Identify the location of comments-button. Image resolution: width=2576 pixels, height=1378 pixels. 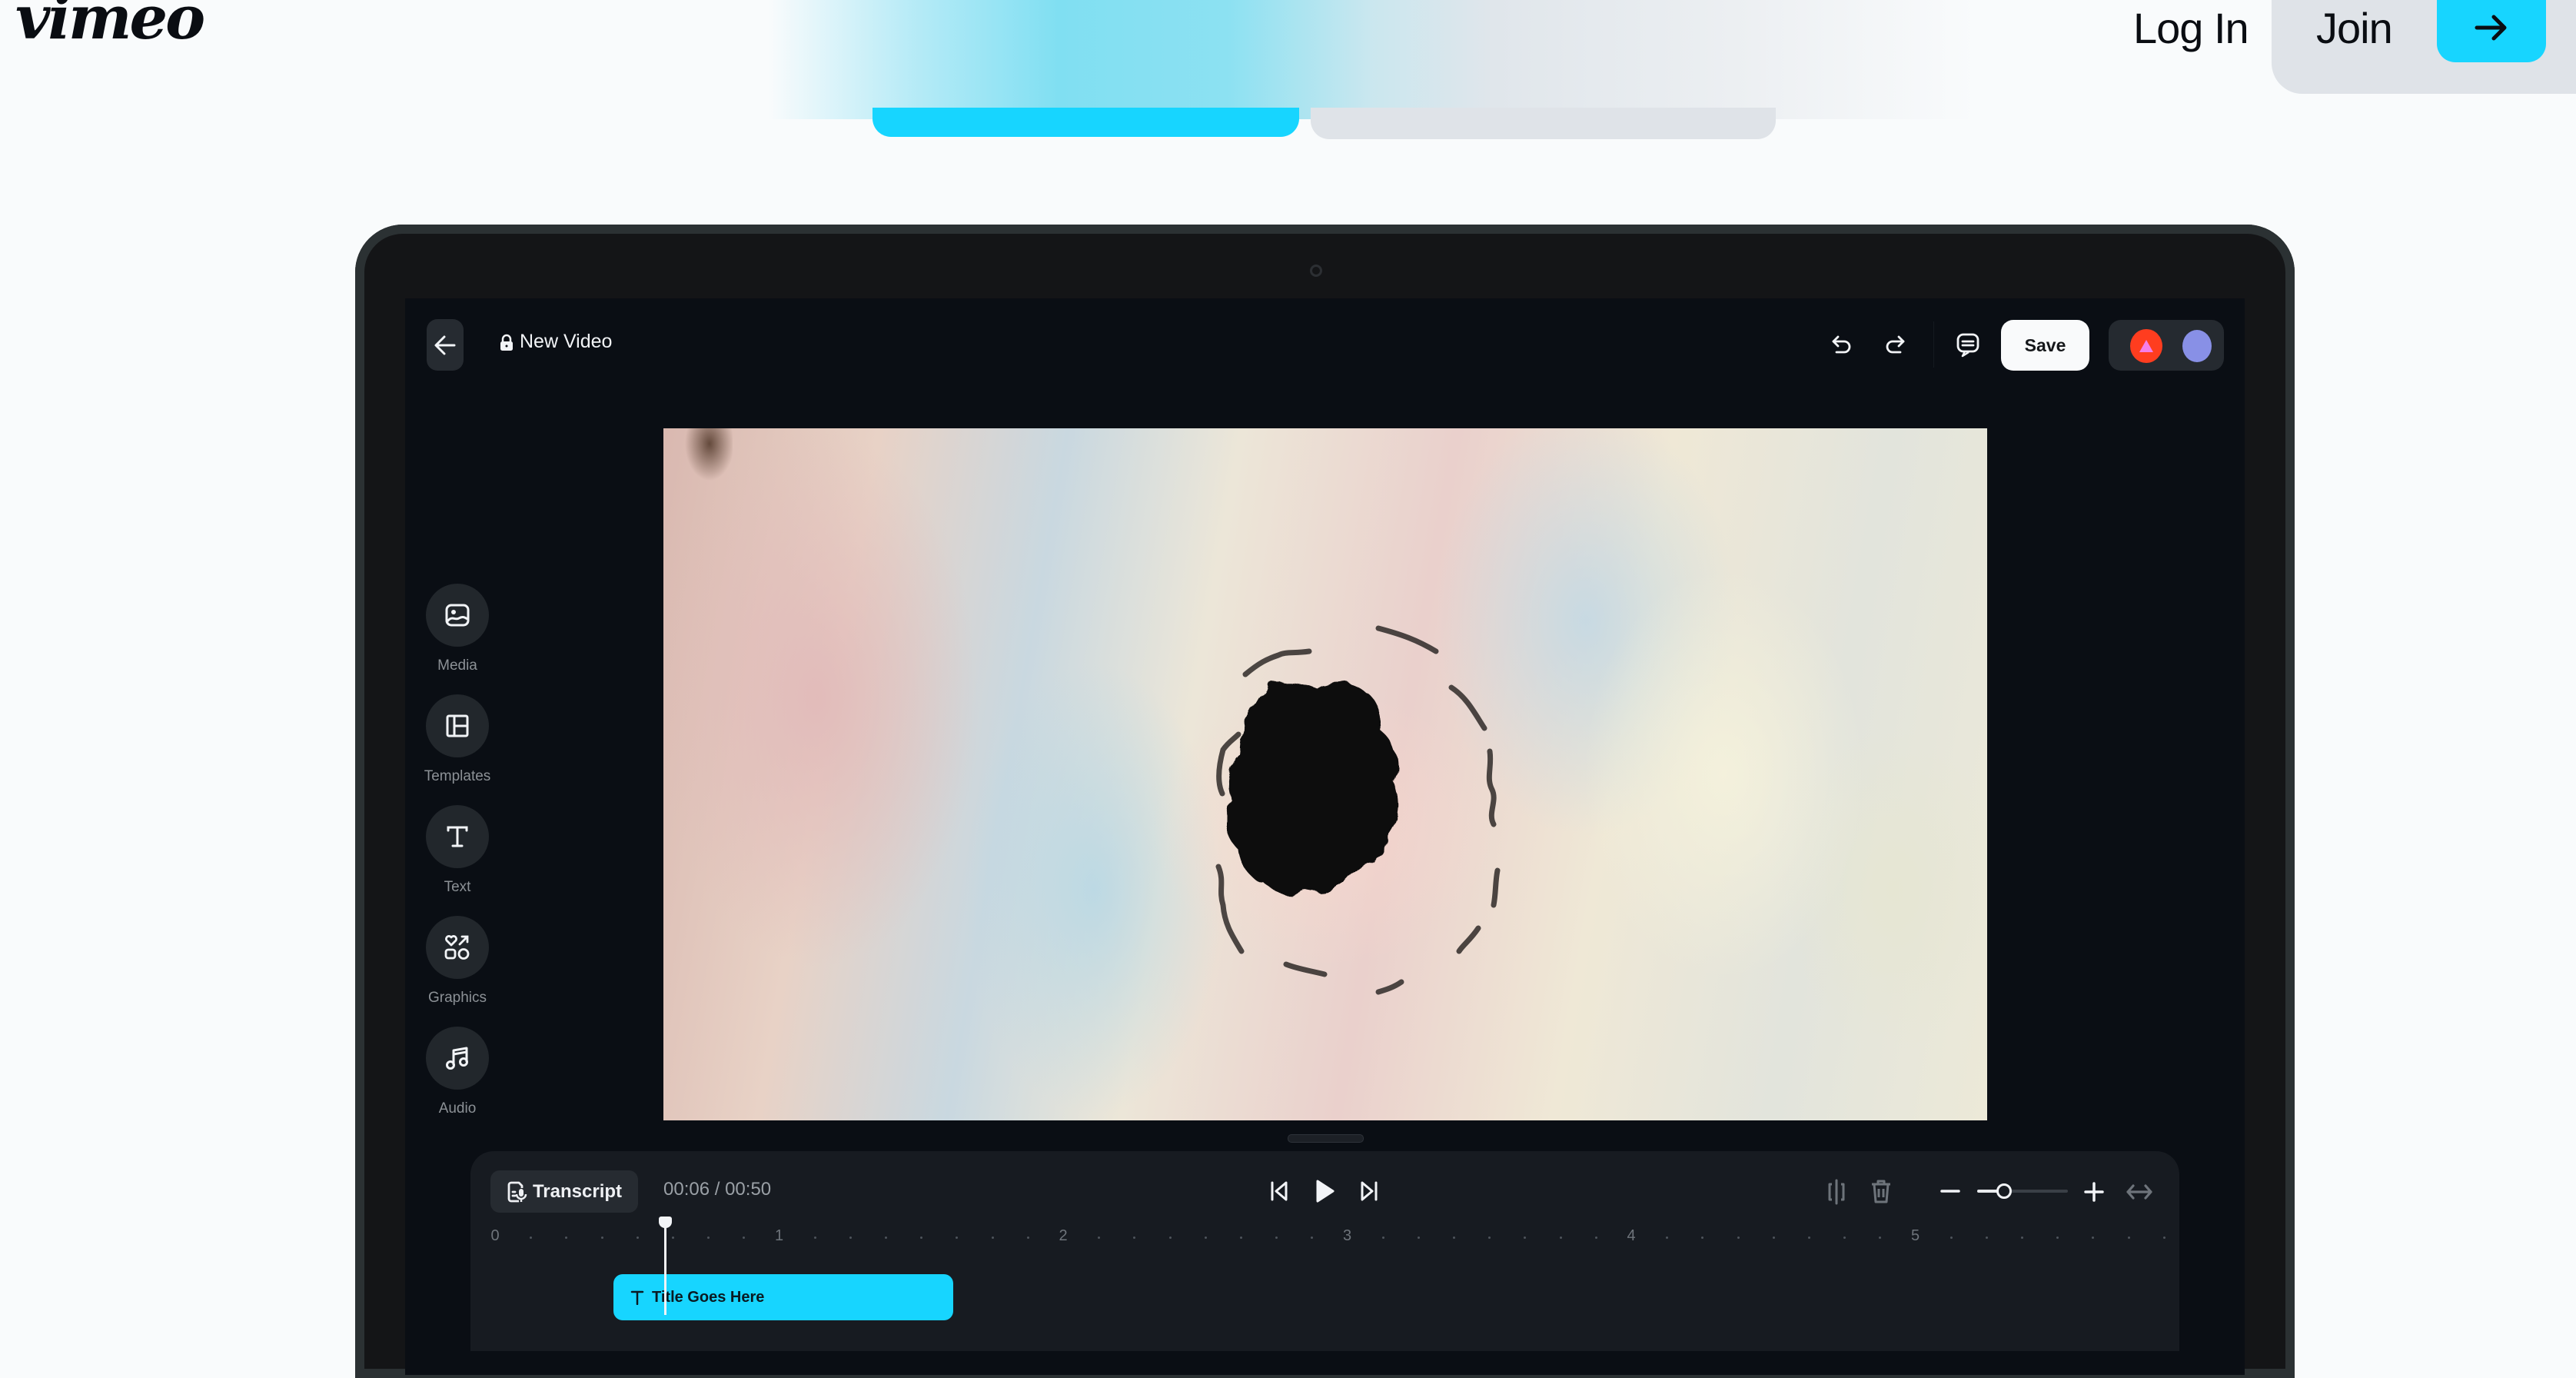
(1968, 345).